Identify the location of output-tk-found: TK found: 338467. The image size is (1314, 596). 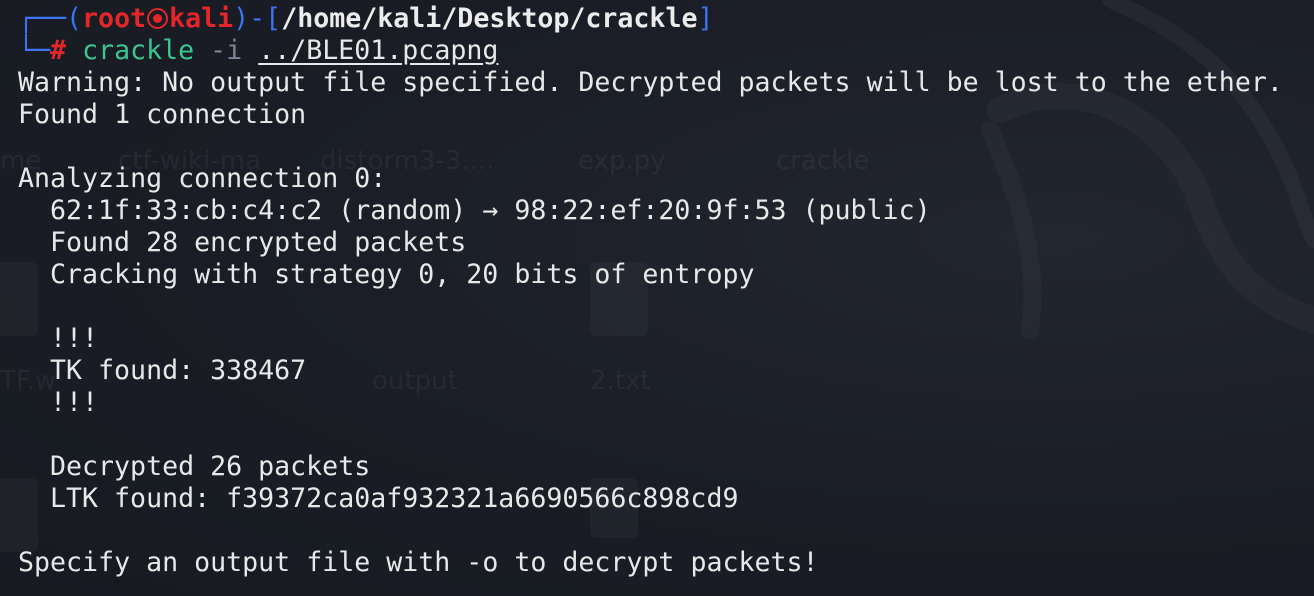
(178, 370).